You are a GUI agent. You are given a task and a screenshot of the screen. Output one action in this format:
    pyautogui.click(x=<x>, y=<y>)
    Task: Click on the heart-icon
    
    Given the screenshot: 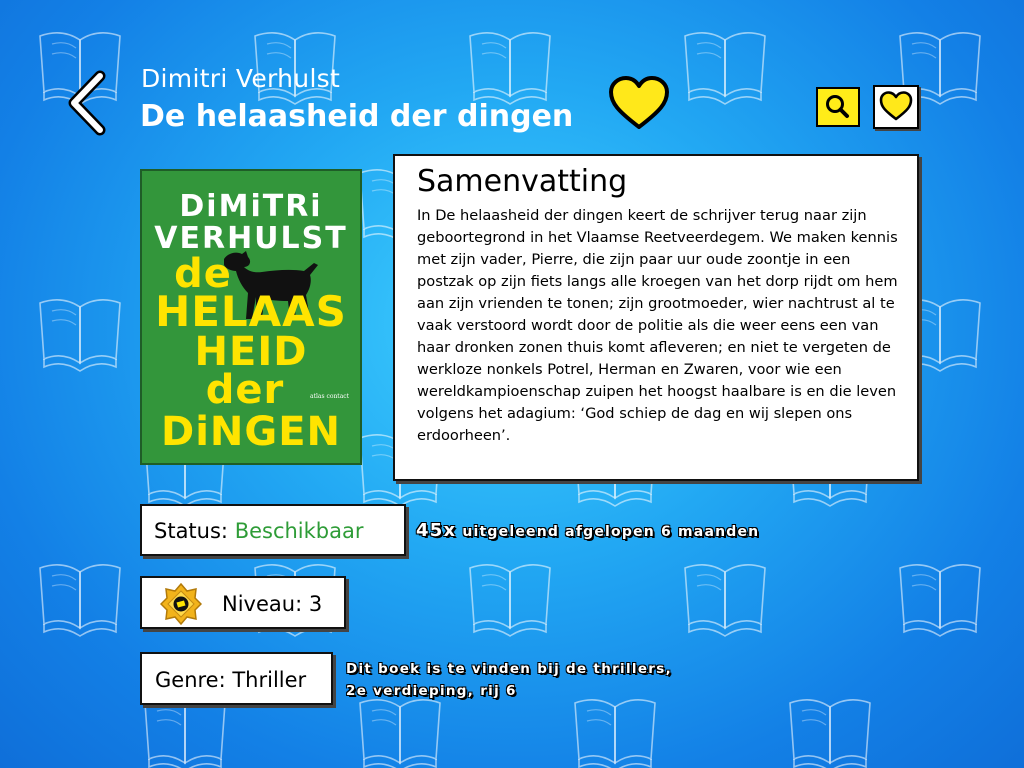 What is the action you would take?
    pyautogui.click(x=639, y=102)
    